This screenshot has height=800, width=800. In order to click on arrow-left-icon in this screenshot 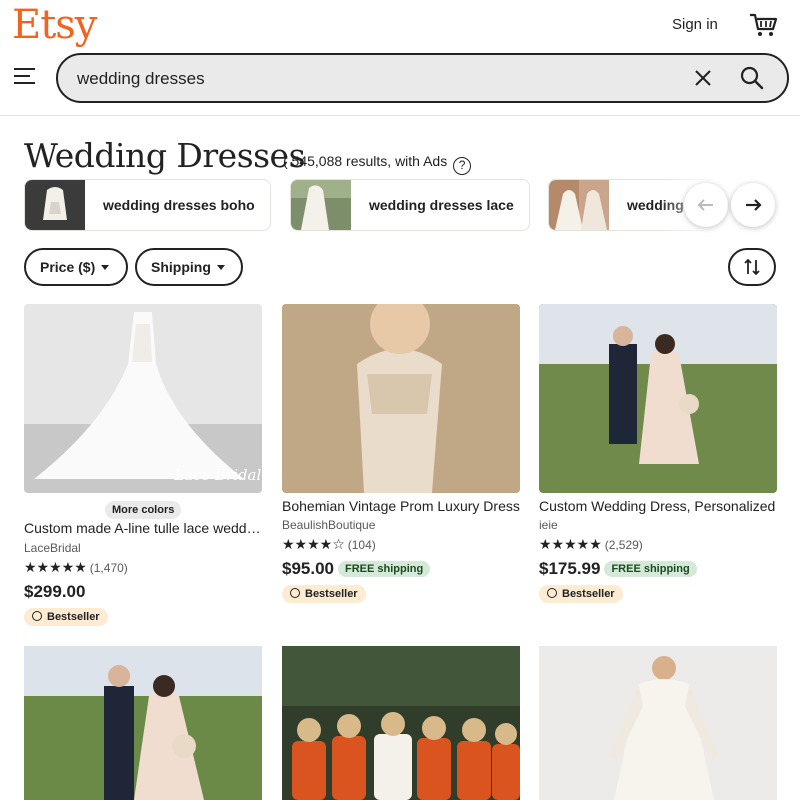, I will do `click(705, 205)`.